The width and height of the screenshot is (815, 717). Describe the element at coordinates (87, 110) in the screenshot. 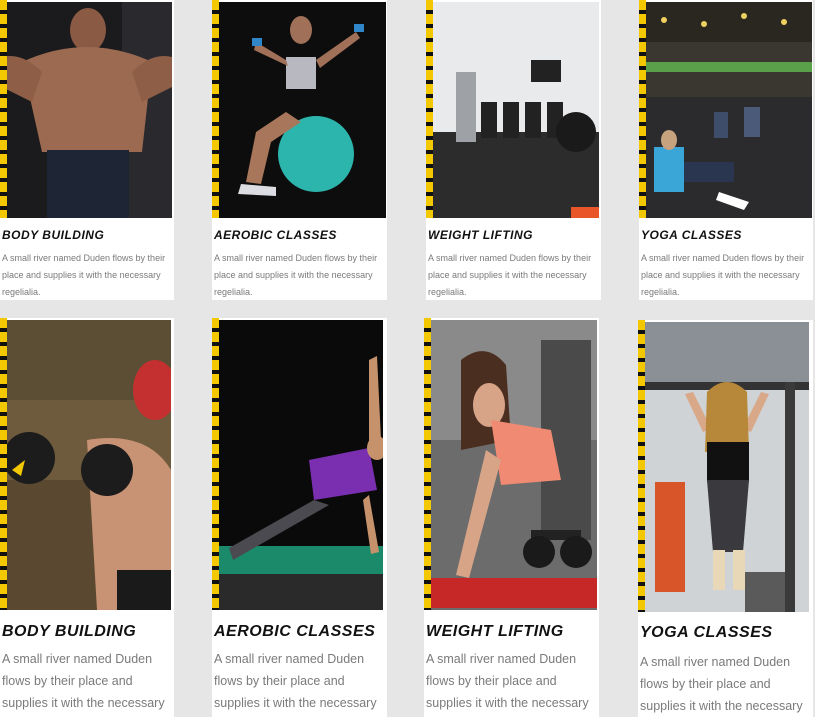

I see `bodybuilder-photo` at that location.